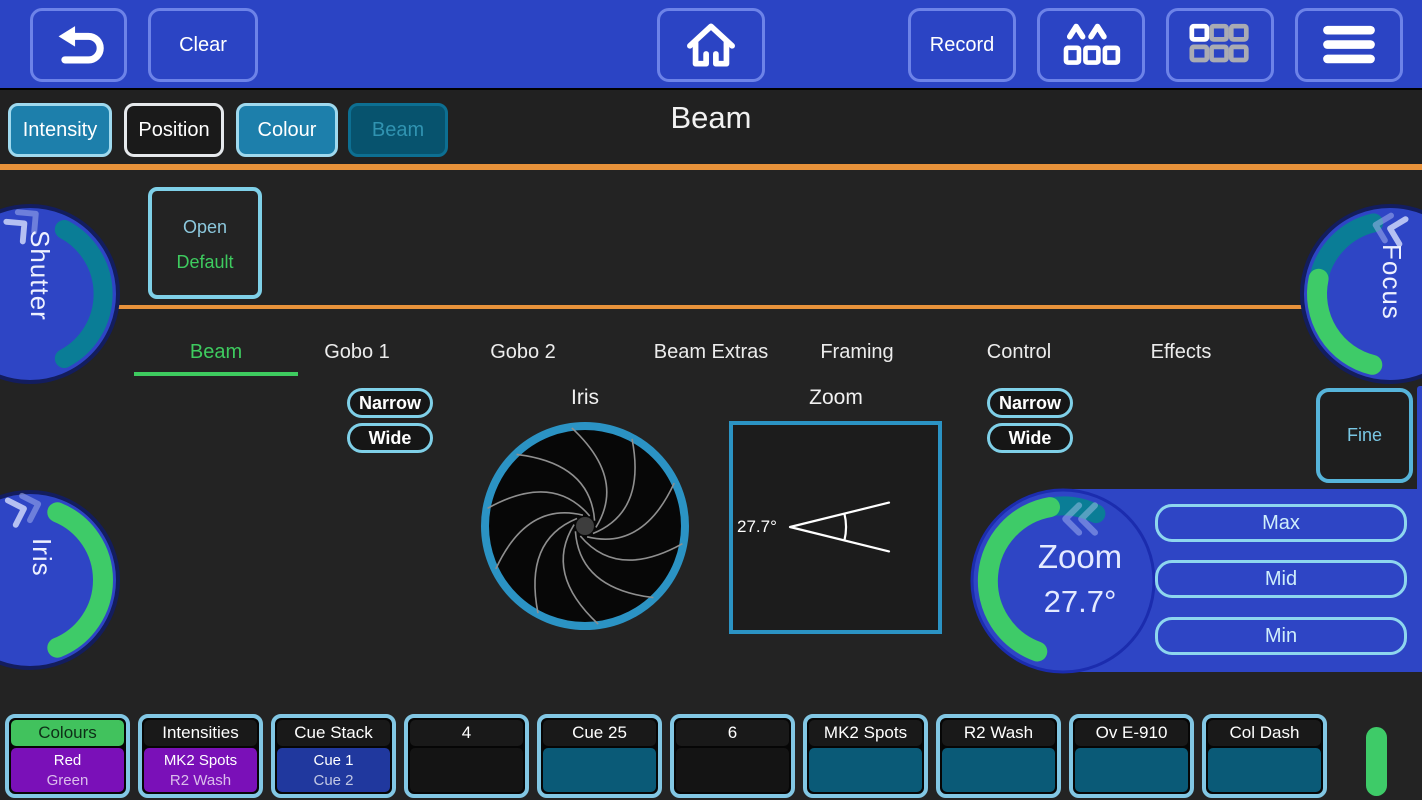 The width and height of the screenshot is (1422, 800). I want to click on zoom-encoder-label: Zoom, so click(1080, 556).